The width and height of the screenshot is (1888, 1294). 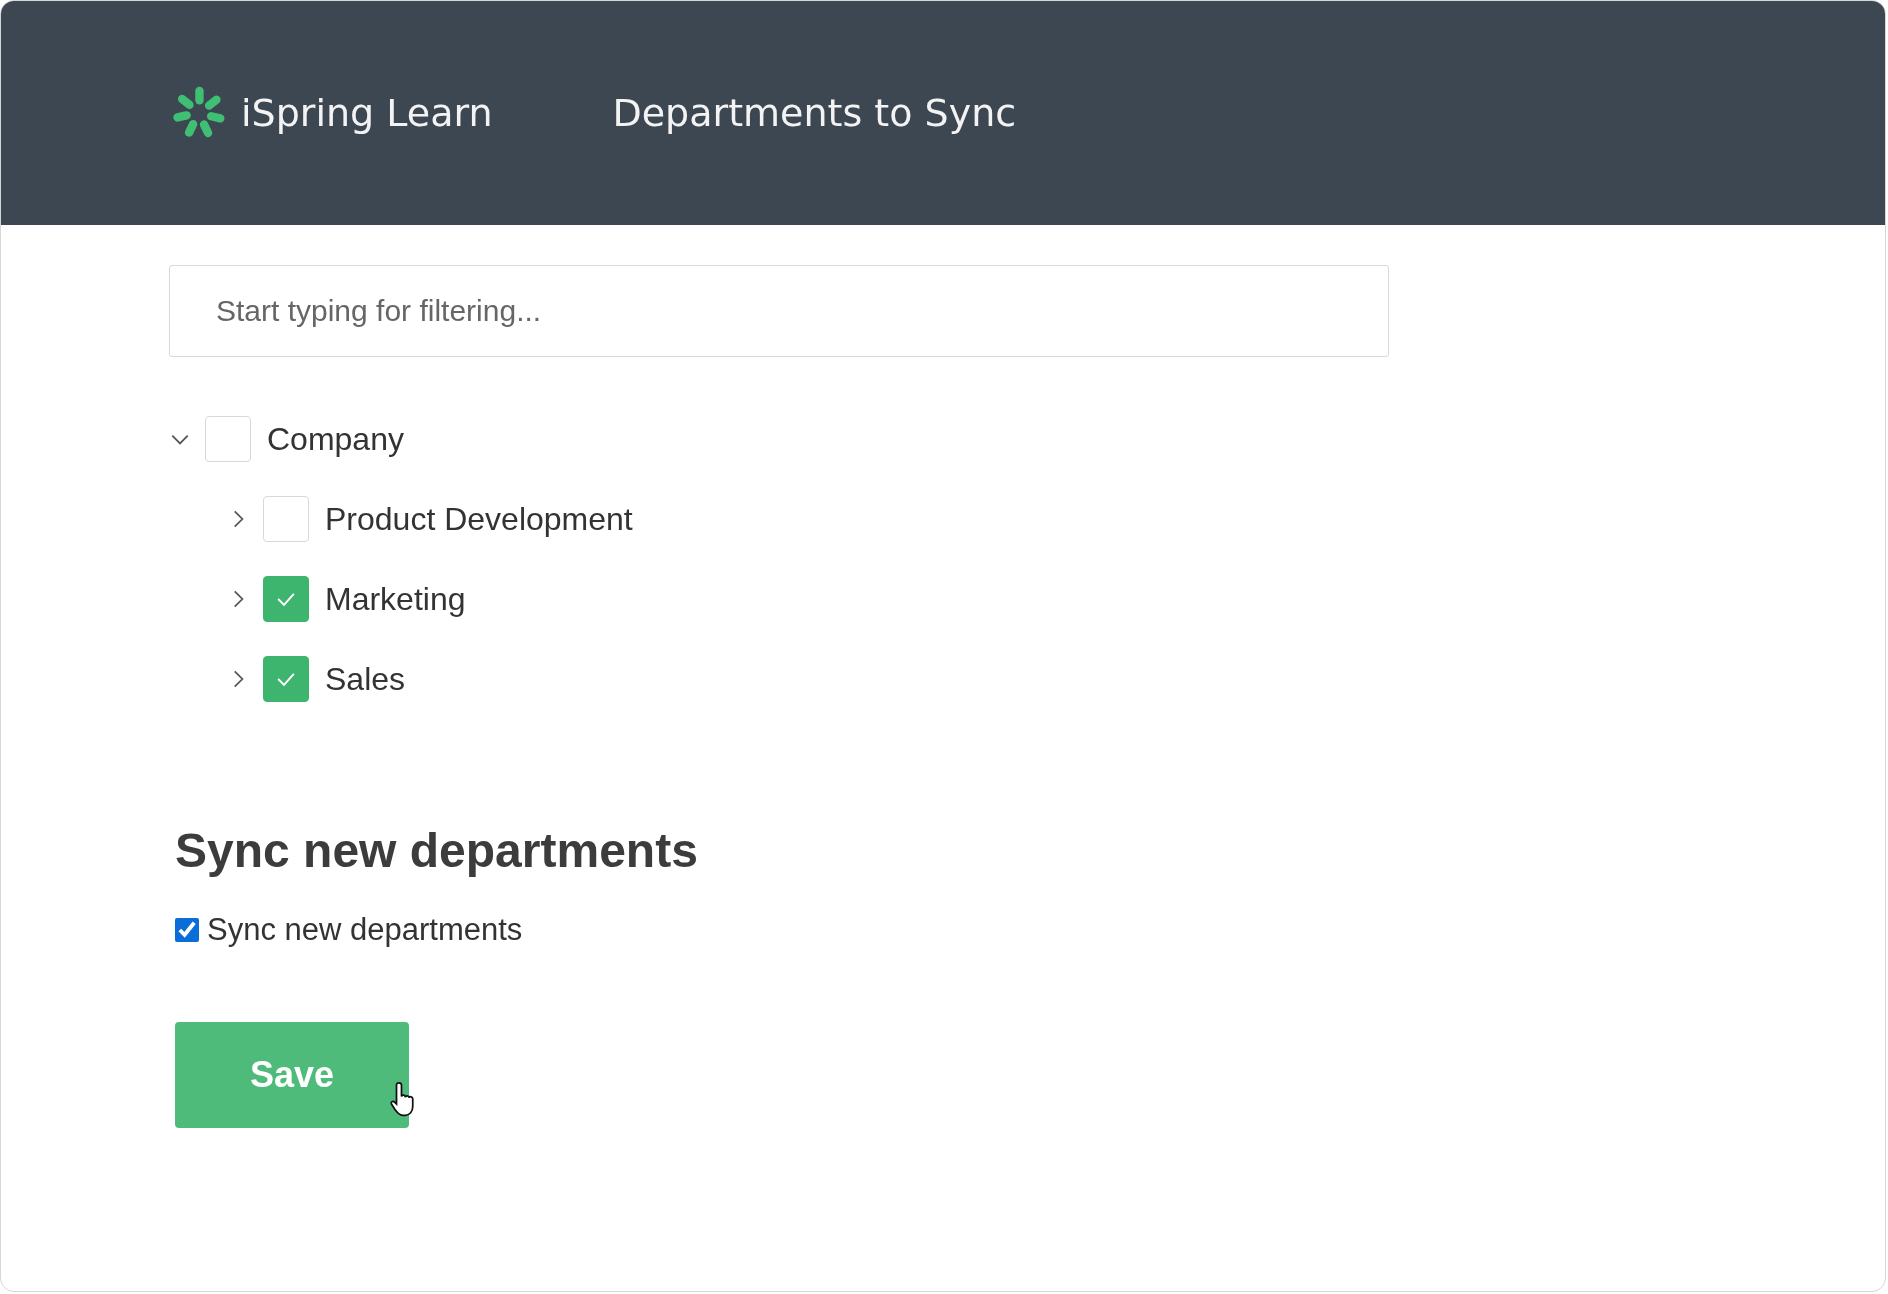 What do you see at coordinates (479, 519) in the screenshot?
I see `tree-item-label: Product Development` at bounding box center [479, 519].